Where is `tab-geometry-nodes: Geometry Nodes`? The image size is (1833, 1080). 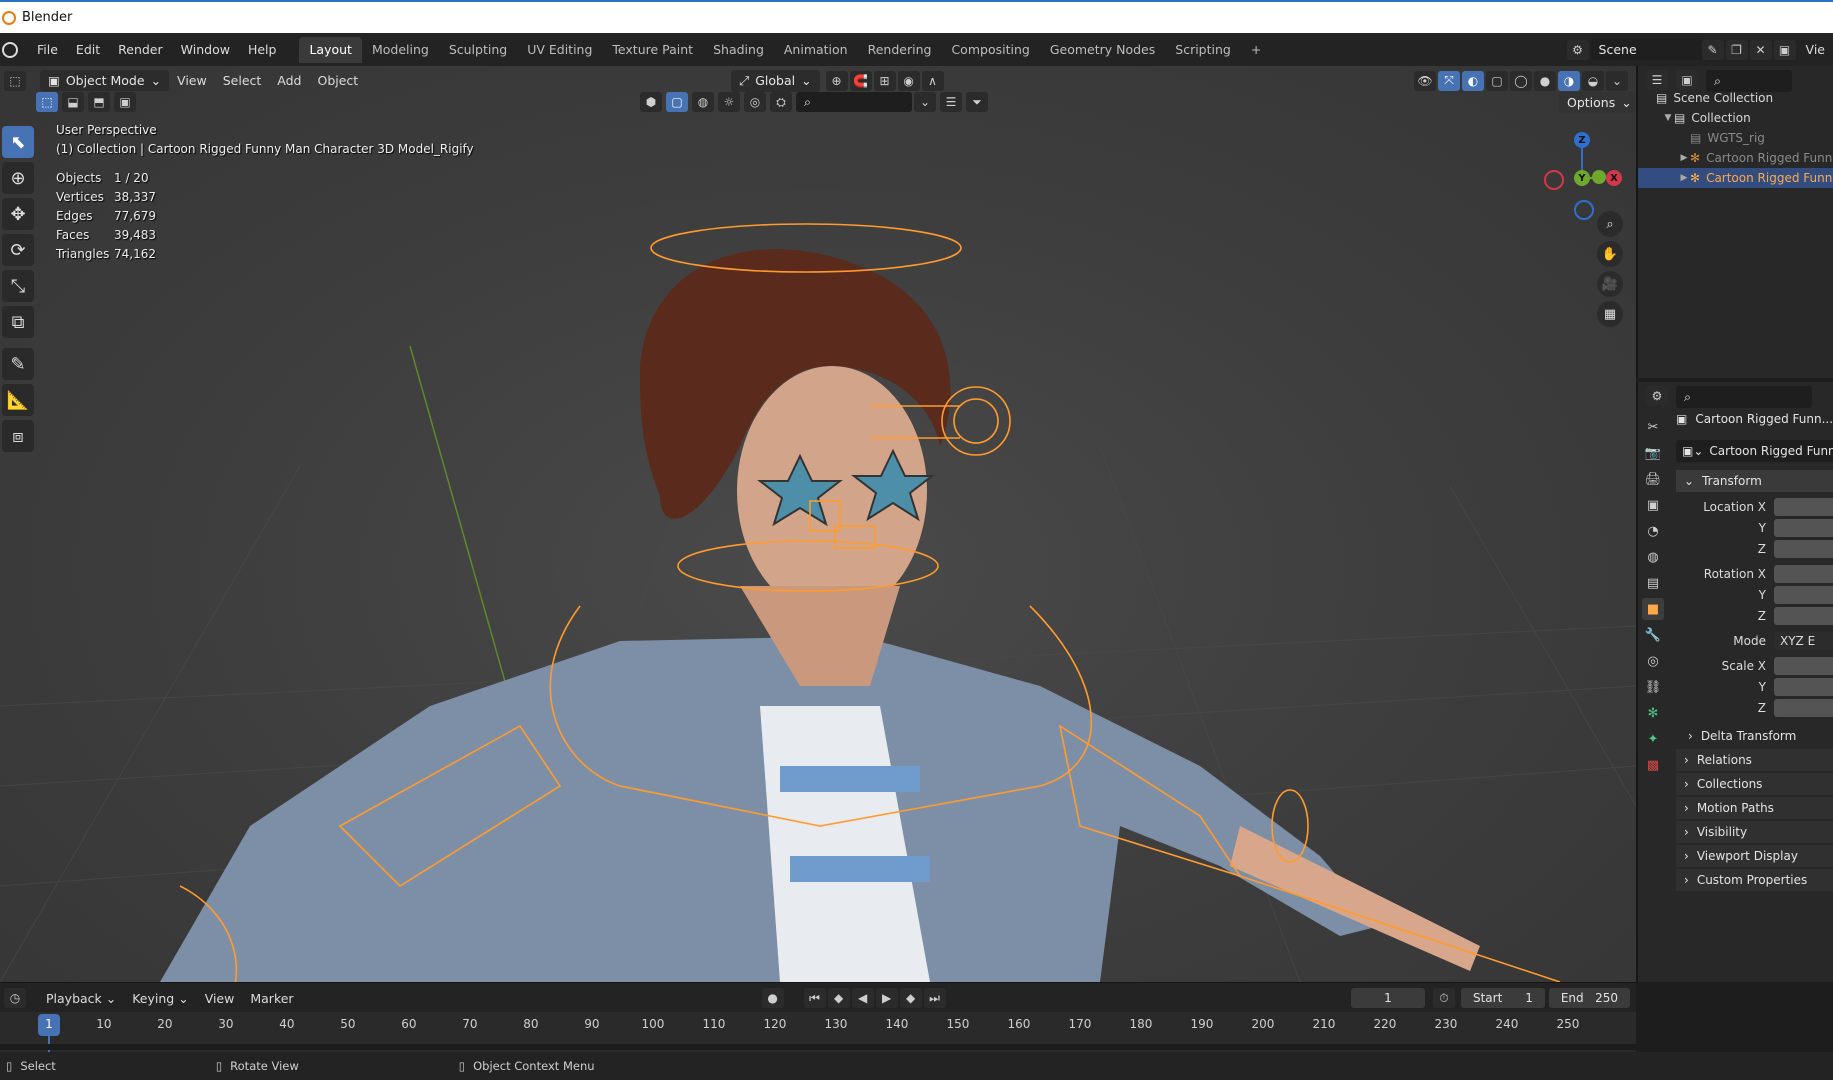
tab-geometry-nodes: Geometry Nodes is located at coordinates (1102, 50).